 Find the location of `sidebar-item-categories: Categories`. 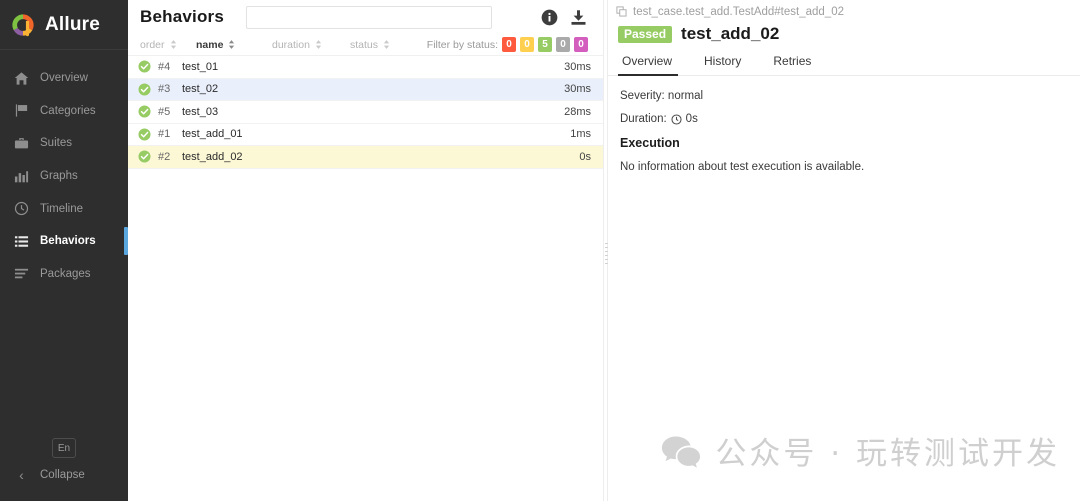

sidebar-item-categories: Categories is located at coordinates (64, 111).